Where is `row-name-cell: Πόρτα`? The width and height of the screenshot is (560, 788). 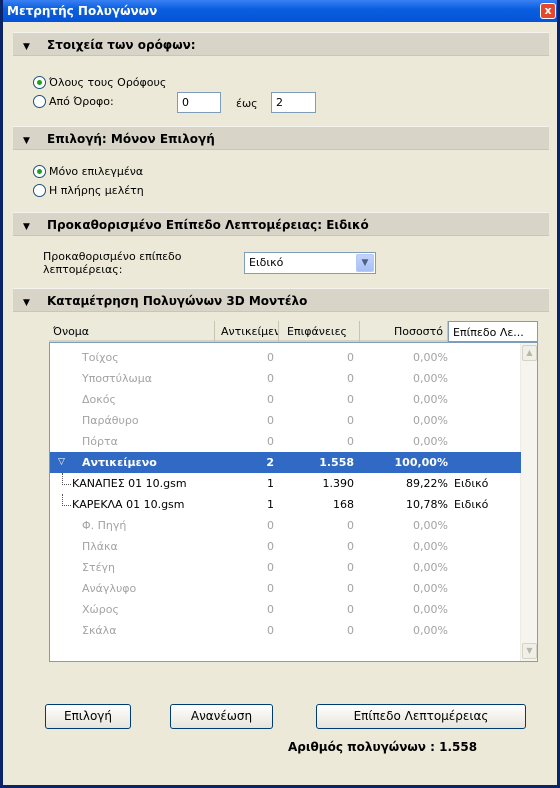
row-name-cell: Πόρτα is located at coordinates (100, 441).